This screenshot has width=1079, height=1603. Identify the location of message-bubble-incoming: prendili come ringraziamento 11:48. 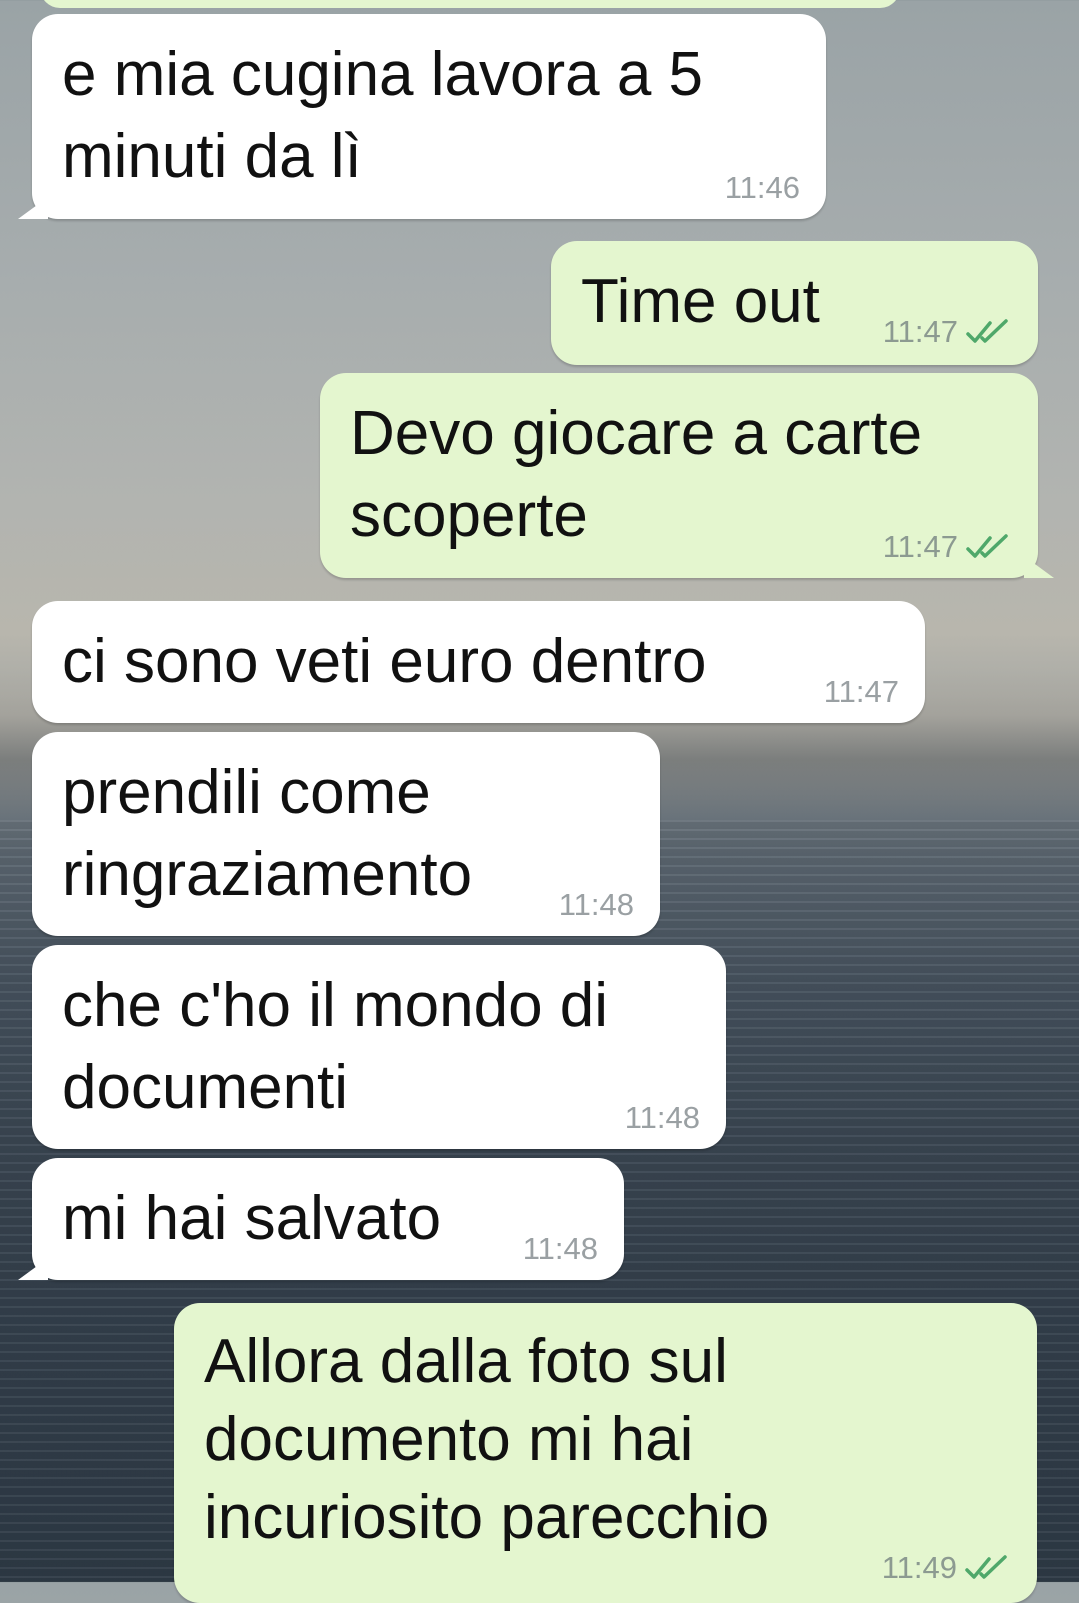
(346, 834).